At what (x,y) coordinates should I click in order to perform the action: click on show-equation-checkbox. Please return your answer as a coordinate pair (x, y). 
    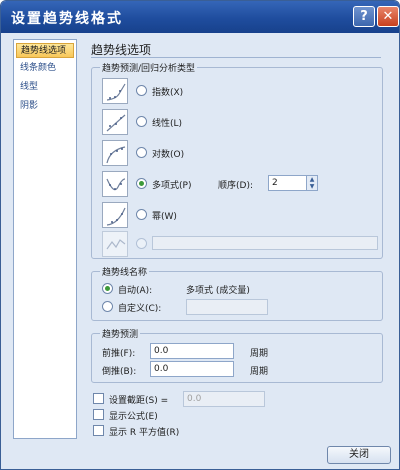
    Looking at the image, I should click on (98, 414).